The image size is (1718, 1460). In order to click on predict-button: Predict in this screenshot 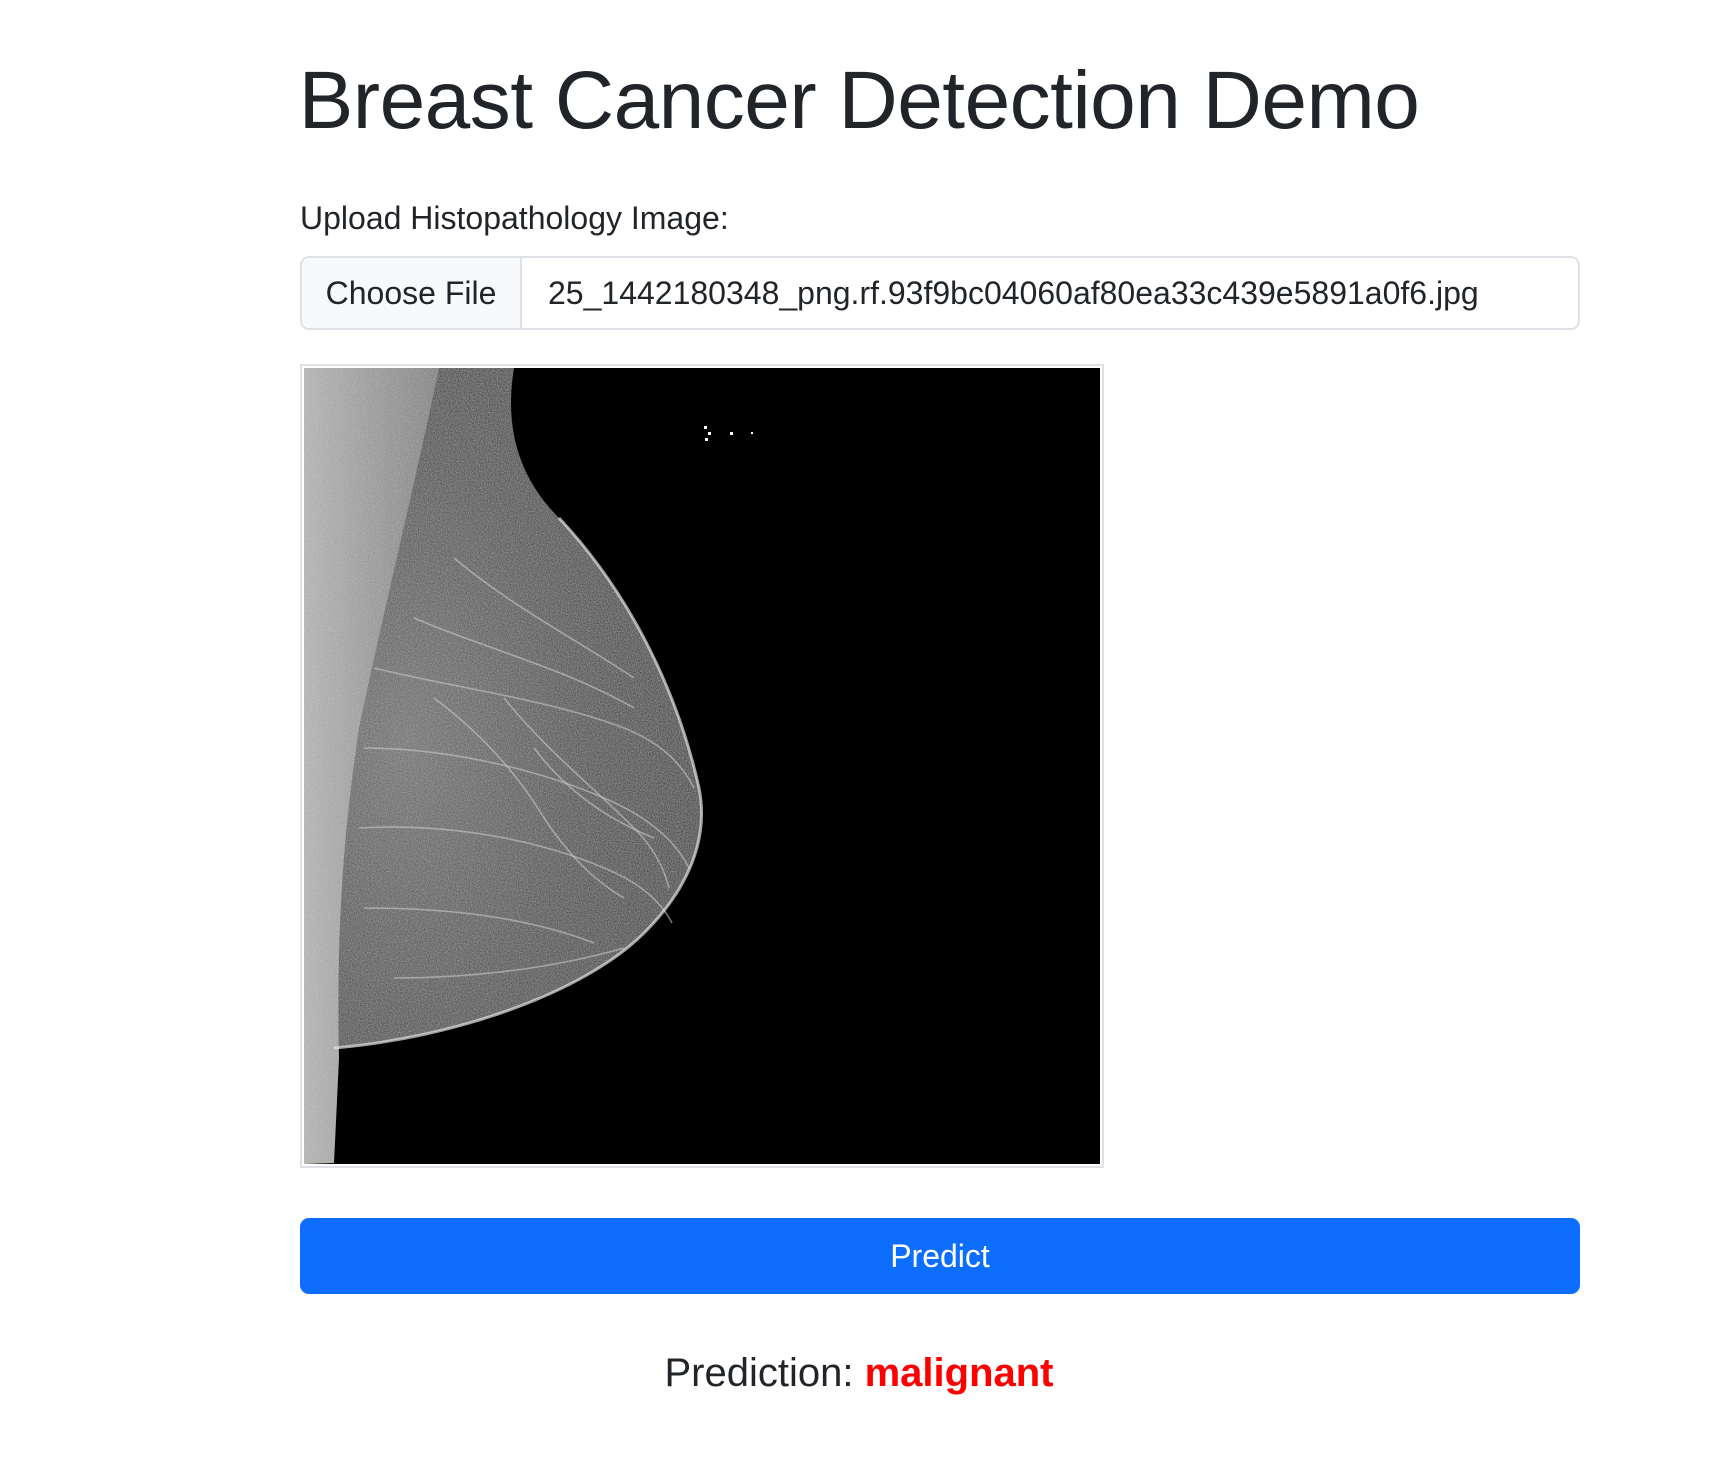, I will do `click(940, 1256)`.